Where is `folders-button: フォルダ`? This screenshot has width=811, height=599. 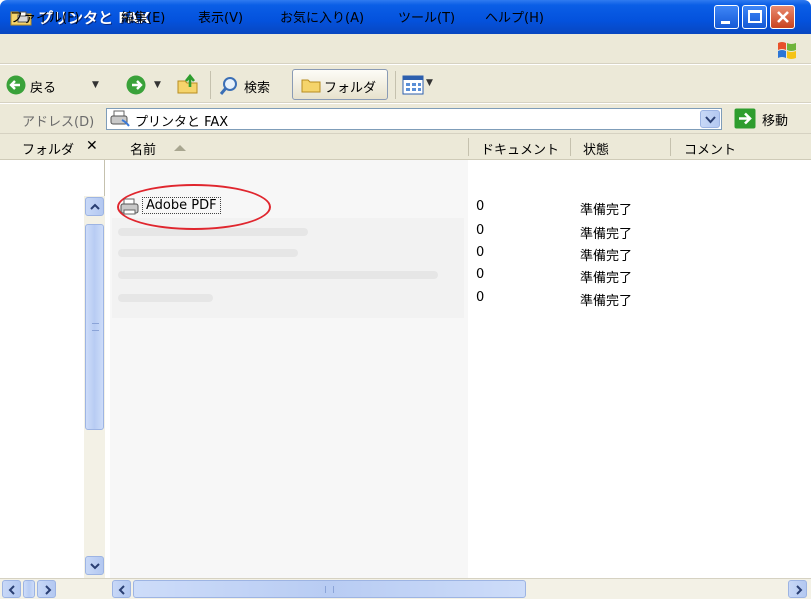
folders-button: フォルダ is located at coordinates (340, 84).